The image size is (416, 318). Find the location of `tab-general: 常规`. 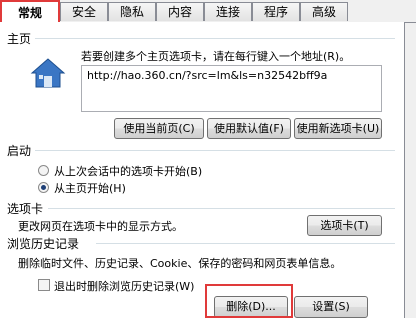

tab-general: 常规 is located at coordinates (30, 11).